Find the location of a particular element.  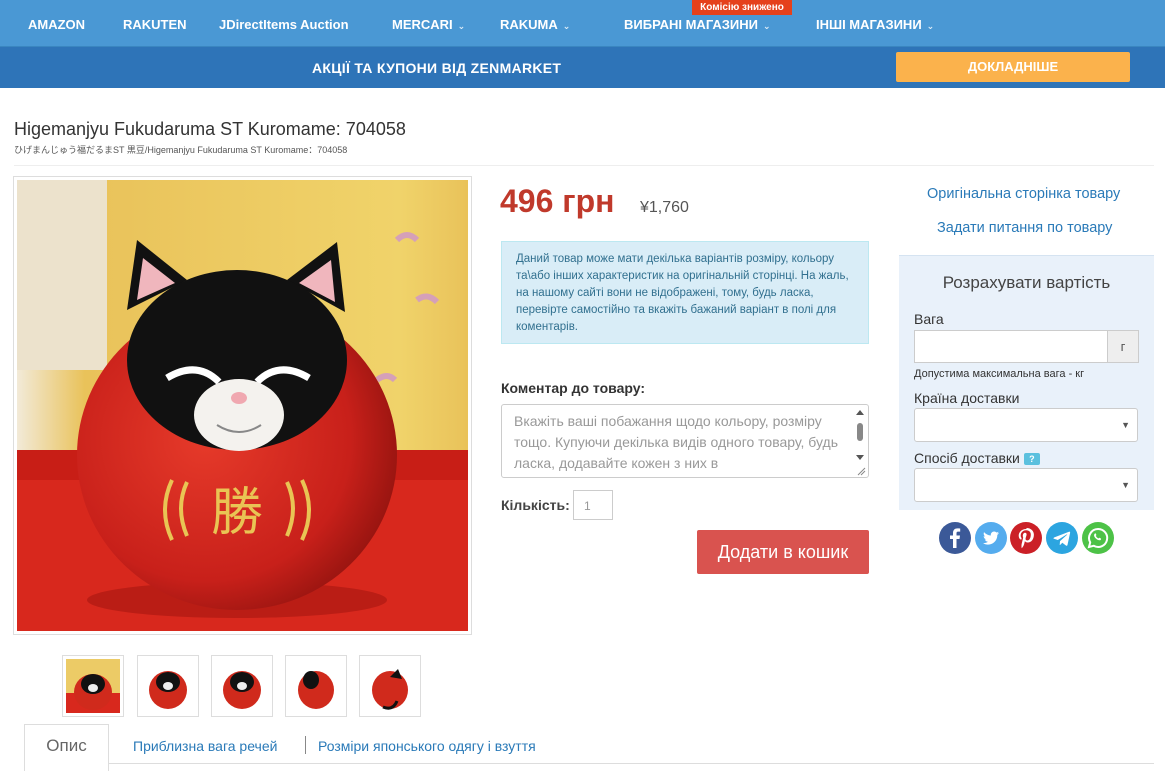

original-page-link: Оригінальна сторінка товару is located at coordinates (1023, 194).